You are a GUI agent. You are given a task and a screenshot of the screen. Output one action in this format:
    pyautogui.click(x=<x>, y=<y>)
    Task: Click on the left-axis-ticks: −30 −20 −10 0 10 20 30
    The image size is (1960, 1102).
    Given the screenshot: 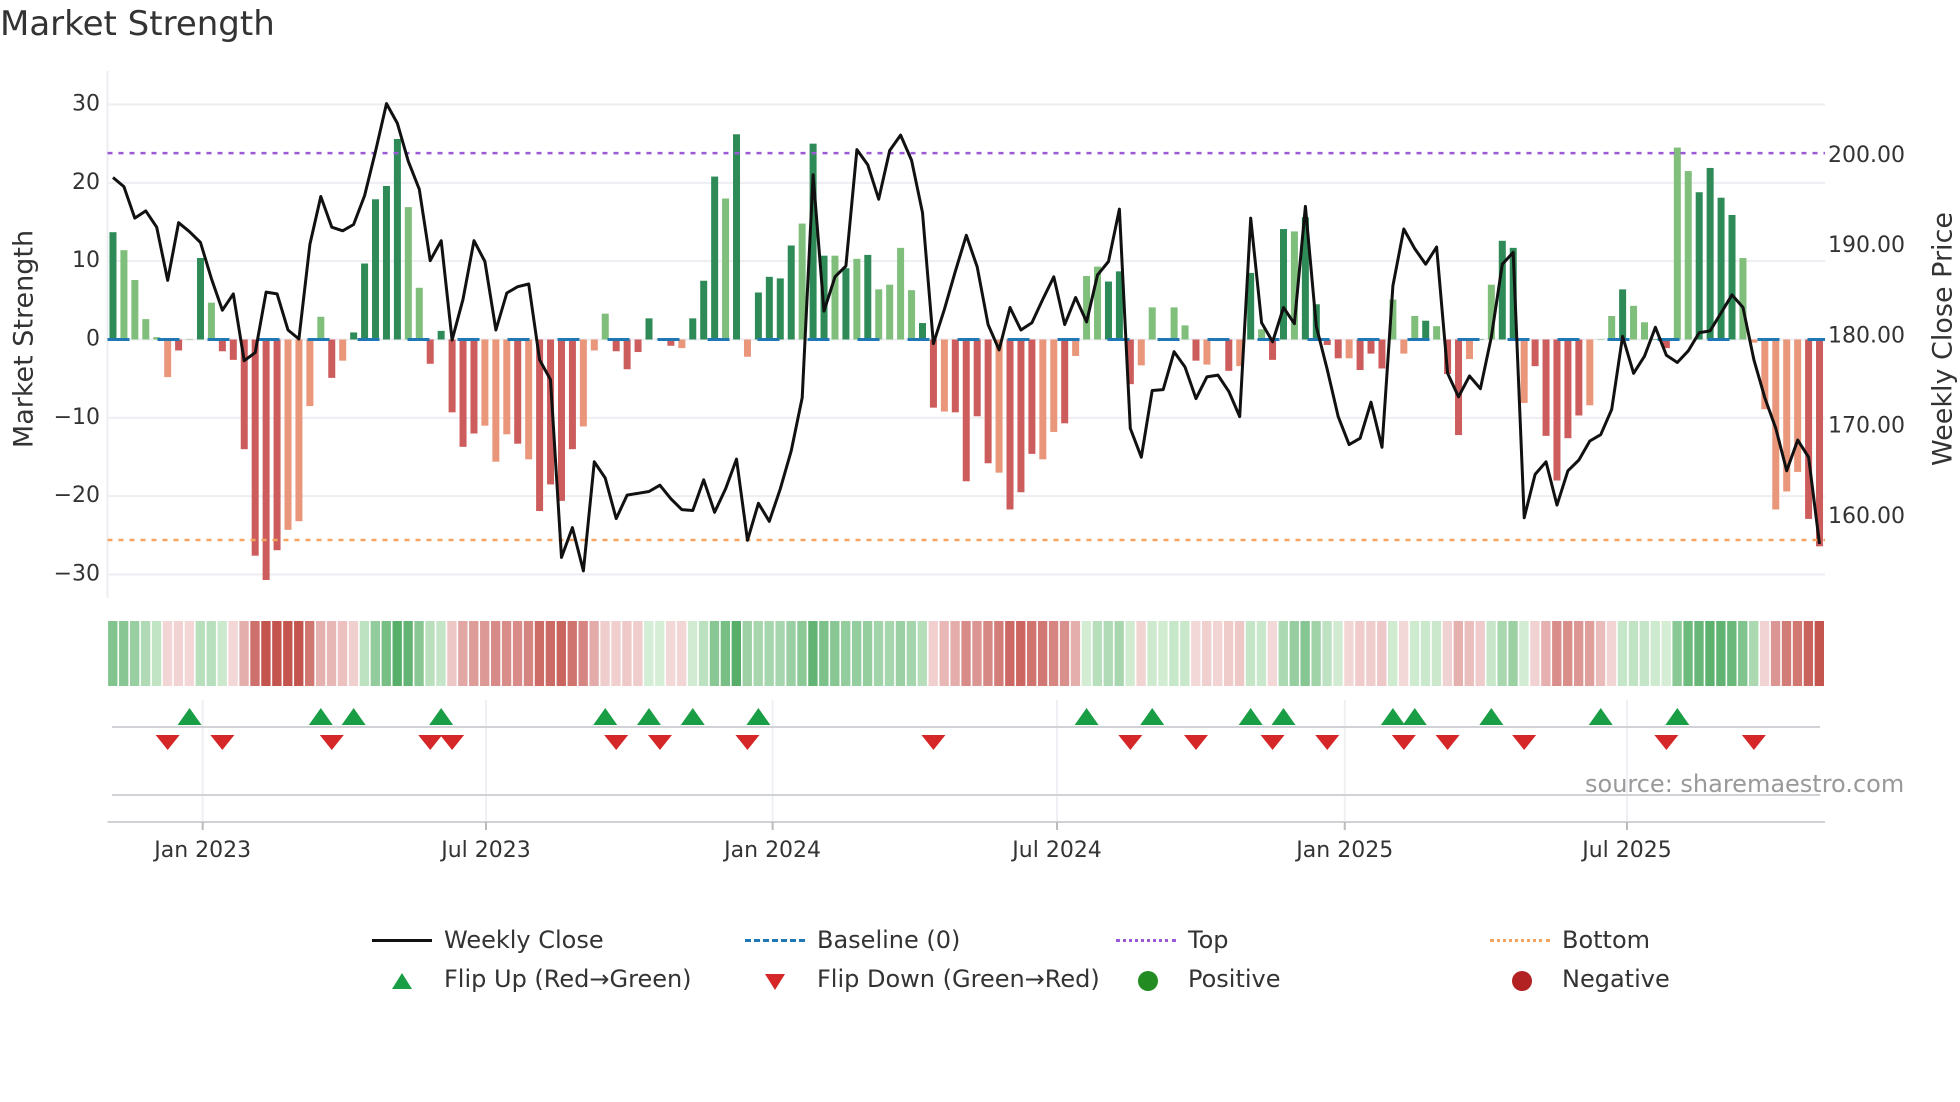 What is the action you would take?
    pyautogui.click(x=77, y=339)
    